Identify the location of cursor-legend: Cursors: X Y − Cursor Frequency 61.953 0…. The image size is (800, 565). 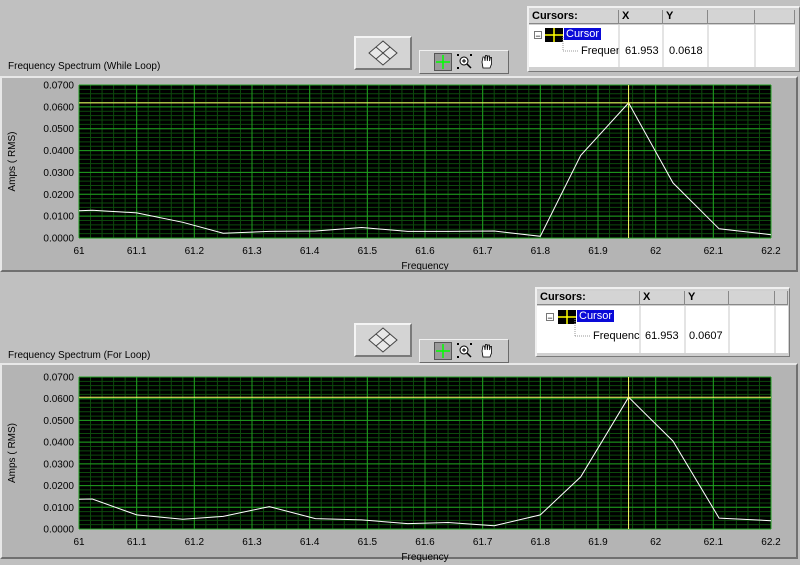
(662, 322).